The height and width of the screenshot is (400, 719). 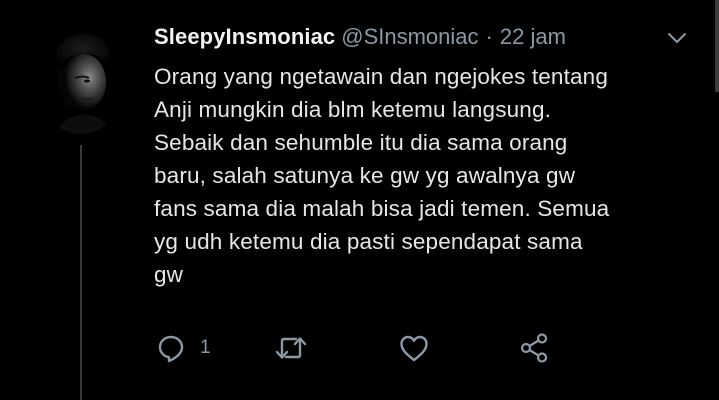 I want to click on retweet-button, so click(x=298, y=348).